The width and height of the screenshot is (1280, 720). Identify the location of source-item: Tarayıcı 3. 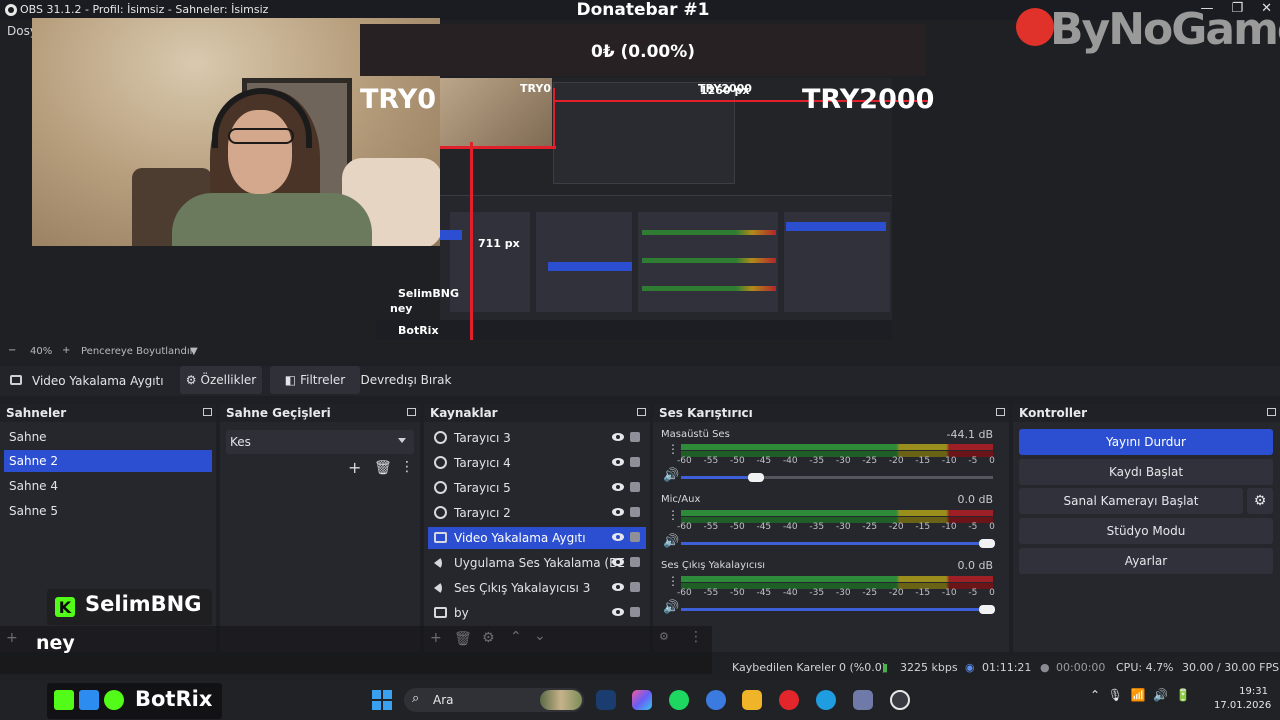
(537, 438).